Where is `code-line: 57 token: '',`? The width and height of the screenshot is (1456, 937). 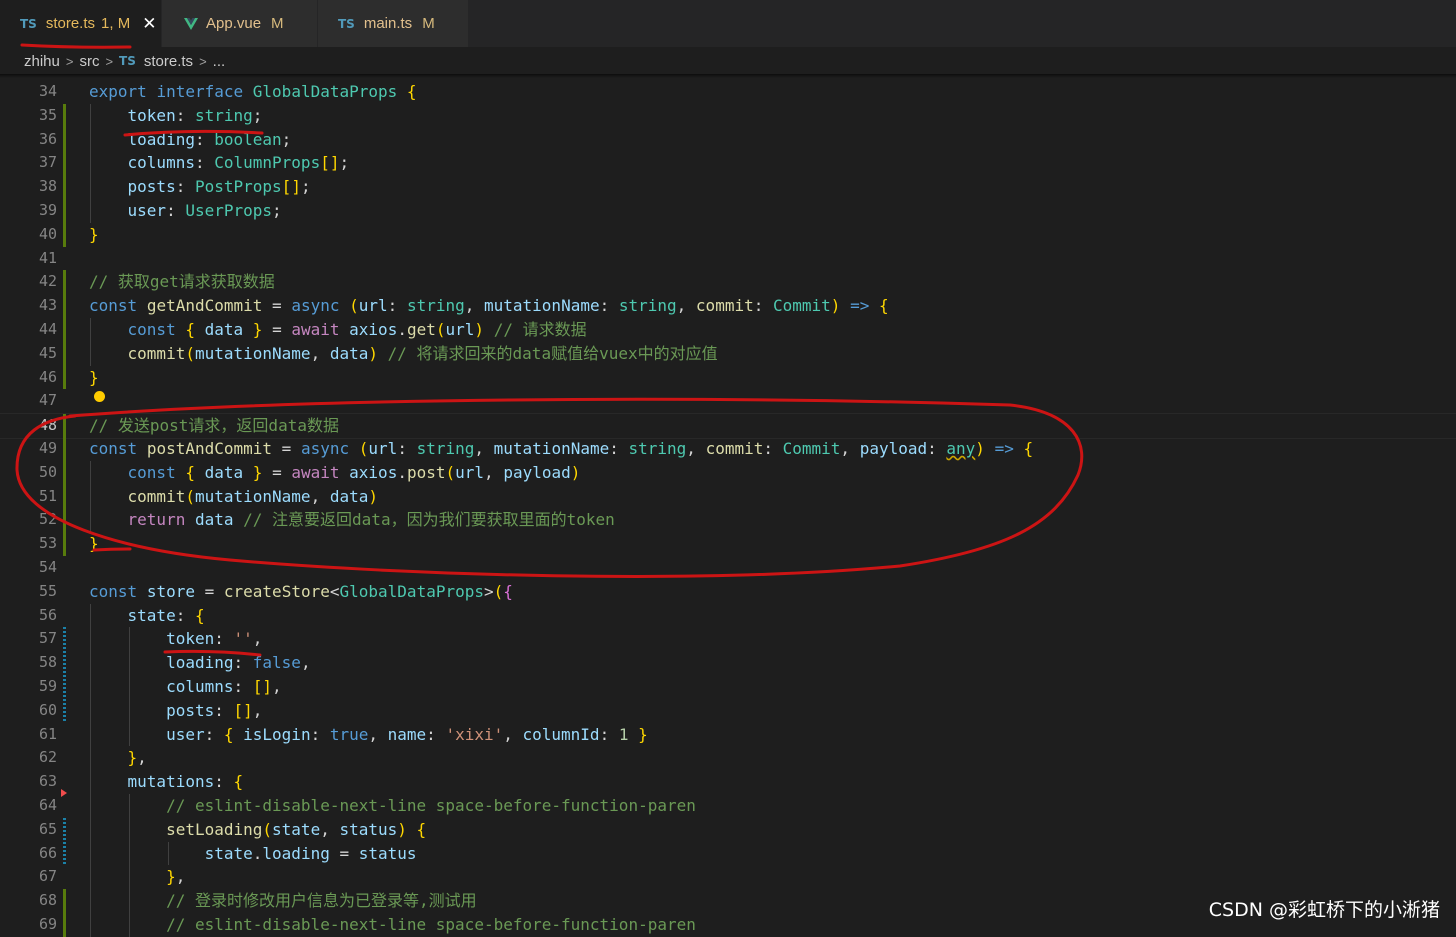
code-line: 57 token: '', is located at coordinates (728, 639).